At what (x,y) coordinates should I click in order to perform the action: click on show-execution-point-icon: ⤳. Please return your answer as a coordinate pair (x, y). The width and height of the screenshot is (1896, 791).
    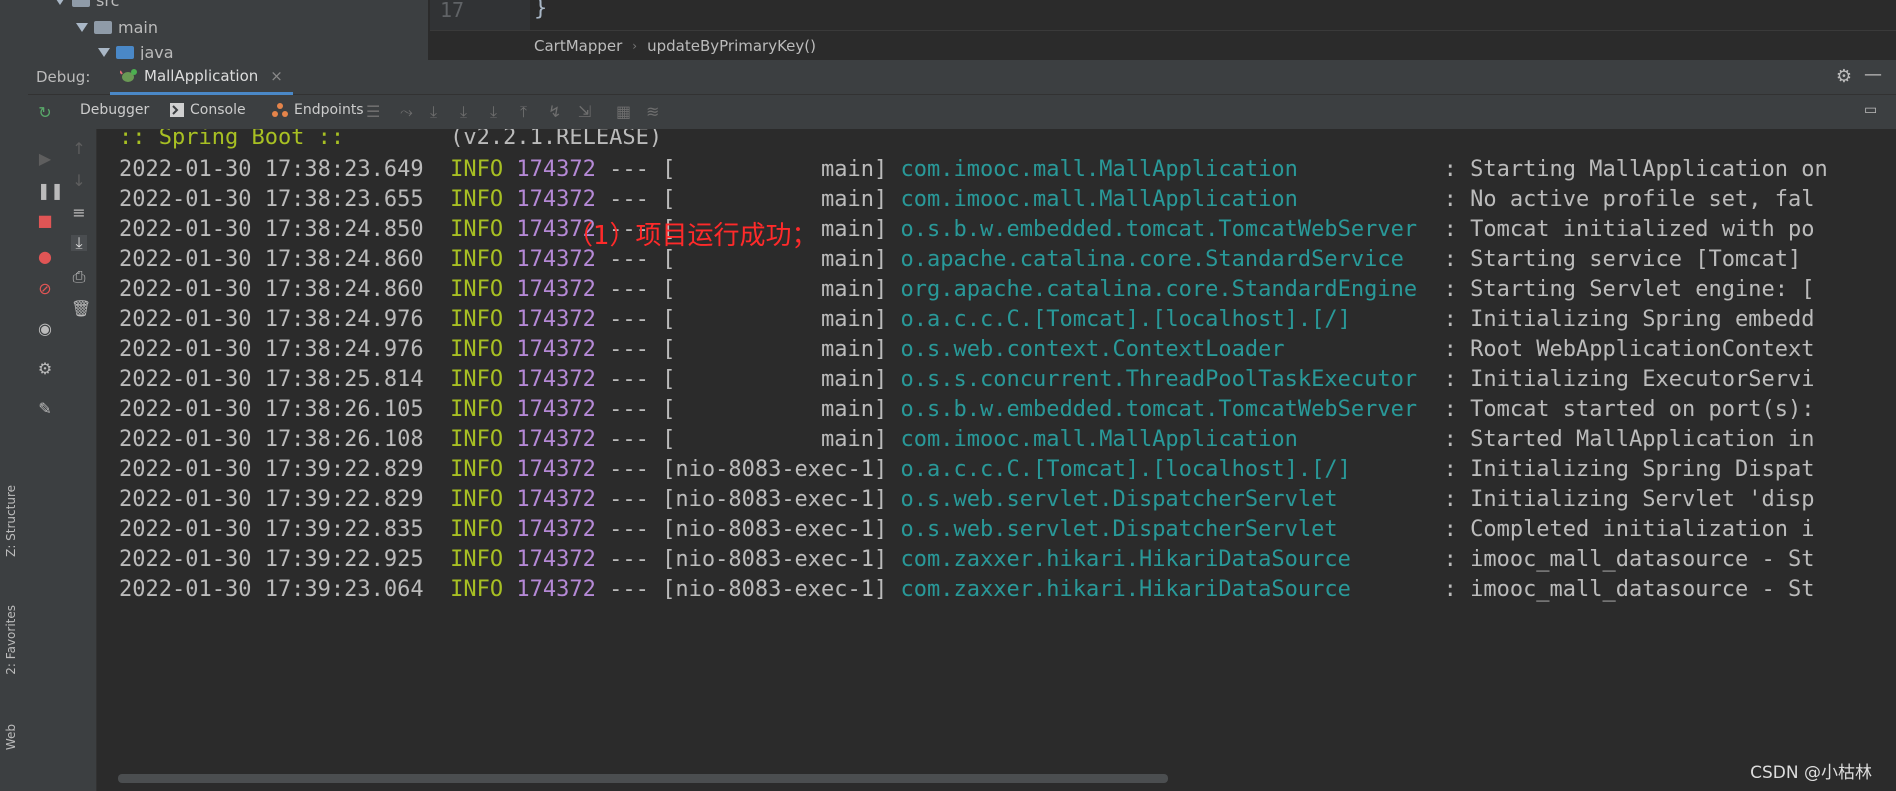
    Looking at the image, I should click on (406, 112).